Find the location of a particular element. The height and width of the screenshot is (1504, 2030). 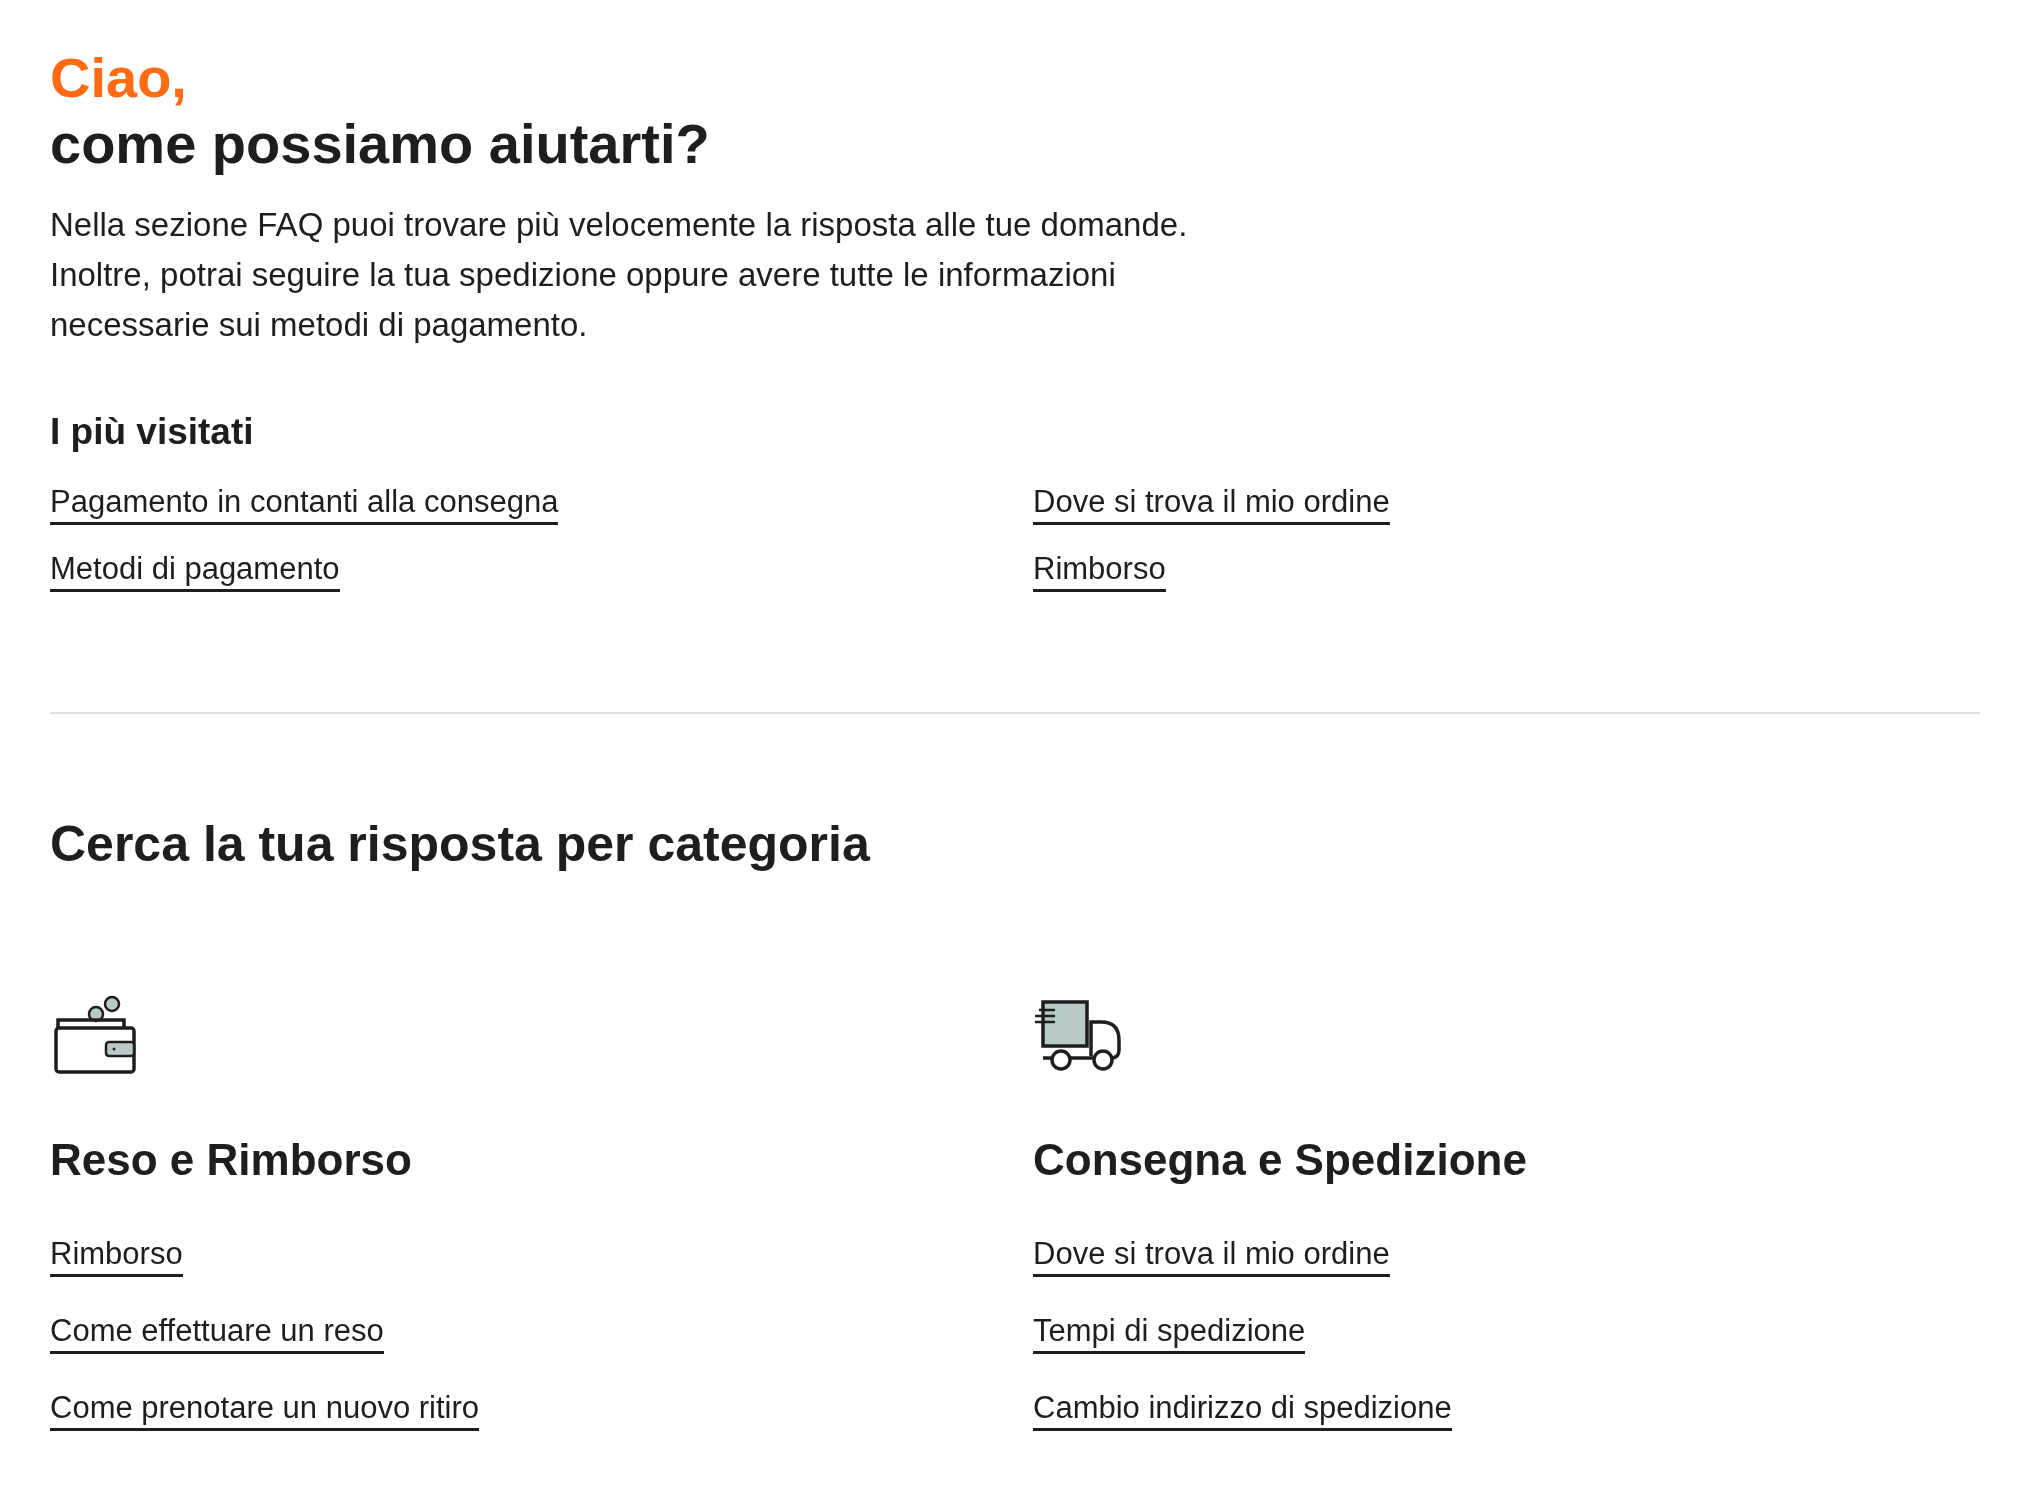

section-title: I più visitati is located at coordinates (152, 432).